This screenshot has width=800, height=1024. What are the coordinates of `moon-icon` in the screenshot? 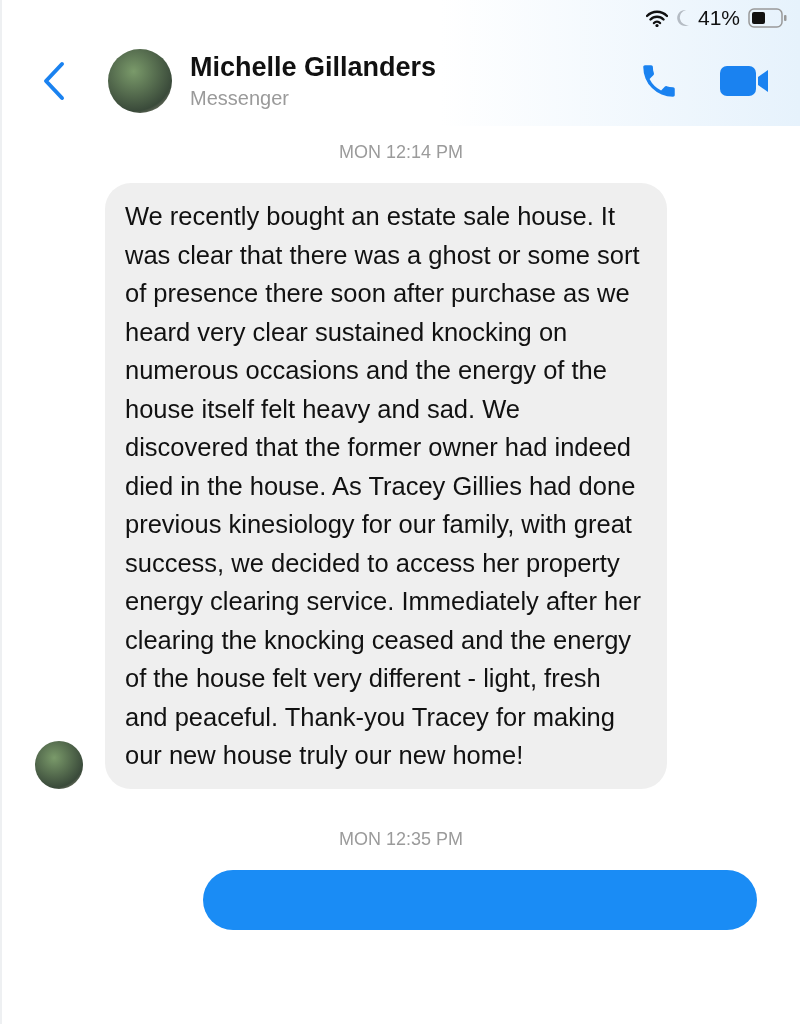 It's located at (682, 18).